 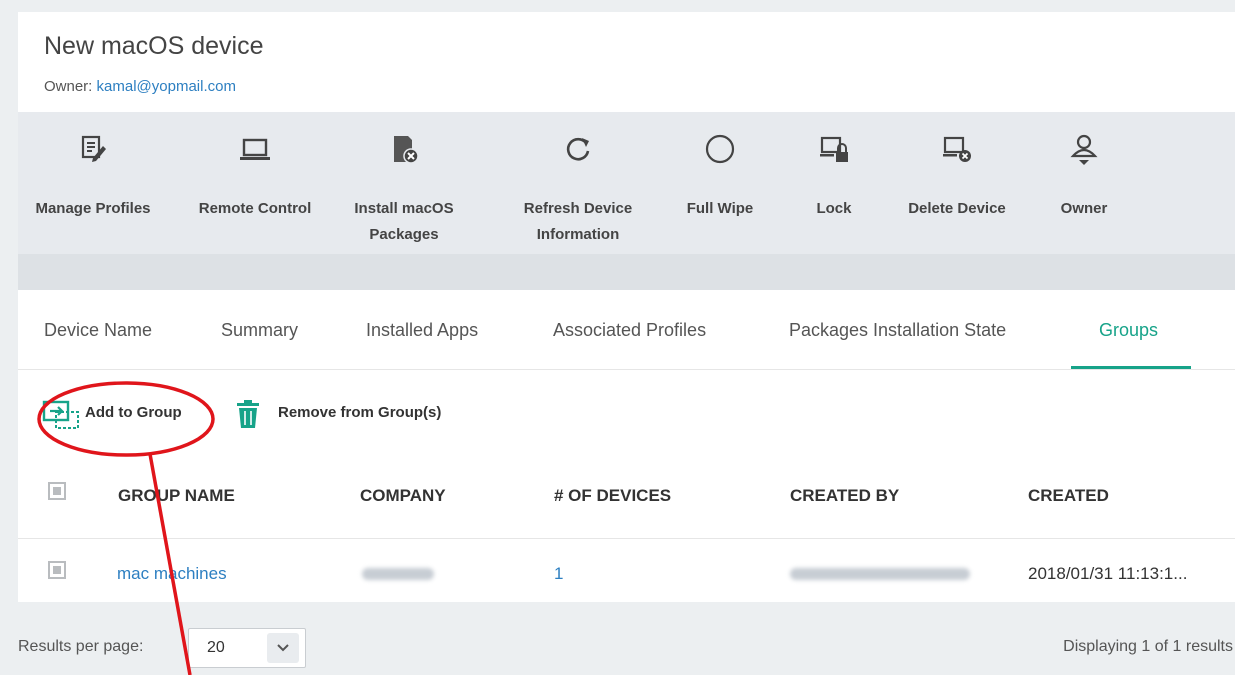 I want to click on page-title: New macOS device, so click(x=154, y=46).